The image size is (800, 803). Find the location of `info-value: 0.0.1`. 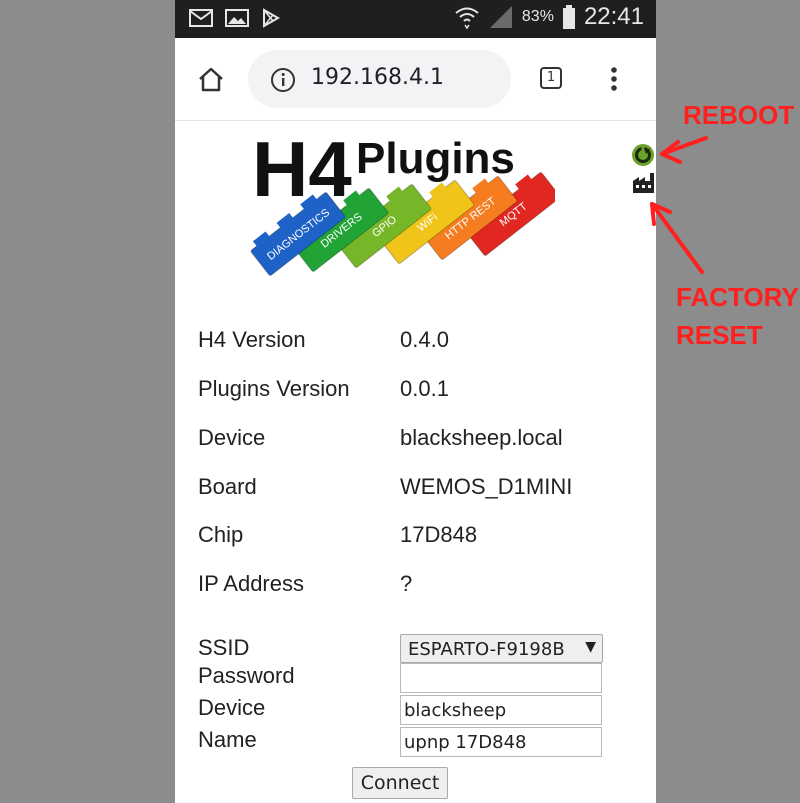

info-value: 0.0.1 is located at coordinates (424, 388).